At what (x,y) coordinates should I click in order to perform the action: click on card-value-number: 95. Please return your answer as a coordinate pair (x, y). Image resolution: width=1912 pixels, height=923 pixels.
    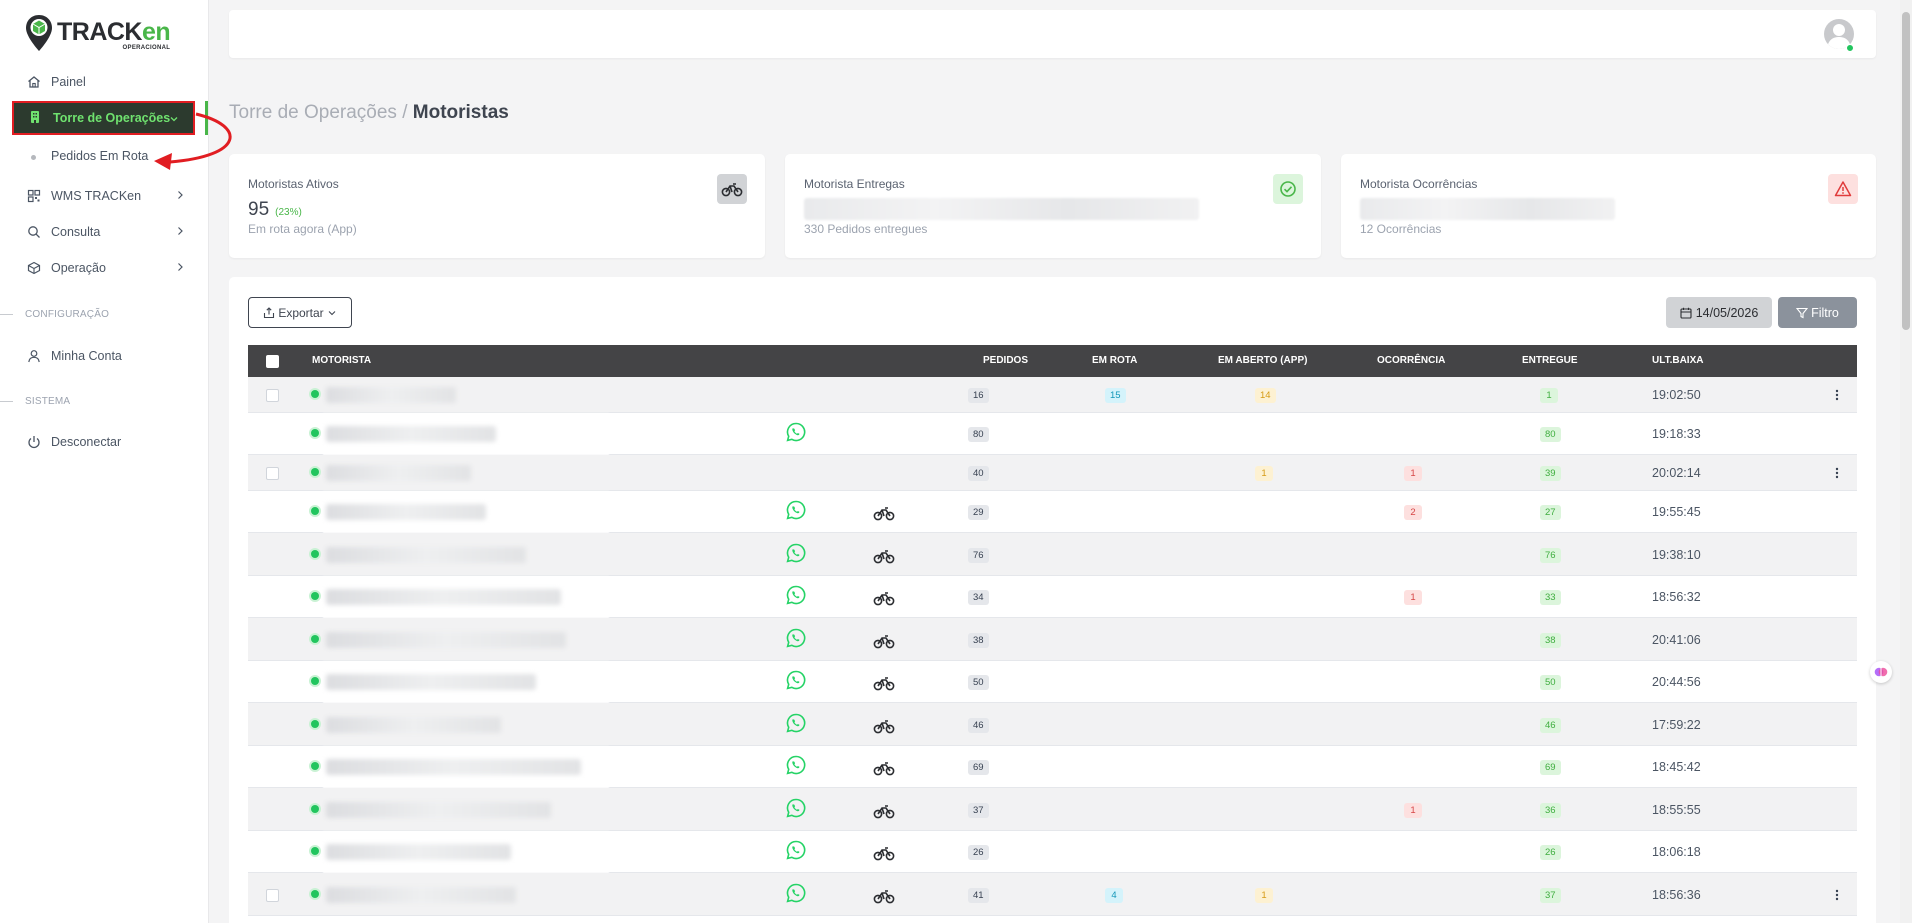
    Looking at the image, I should click on (259, 209).